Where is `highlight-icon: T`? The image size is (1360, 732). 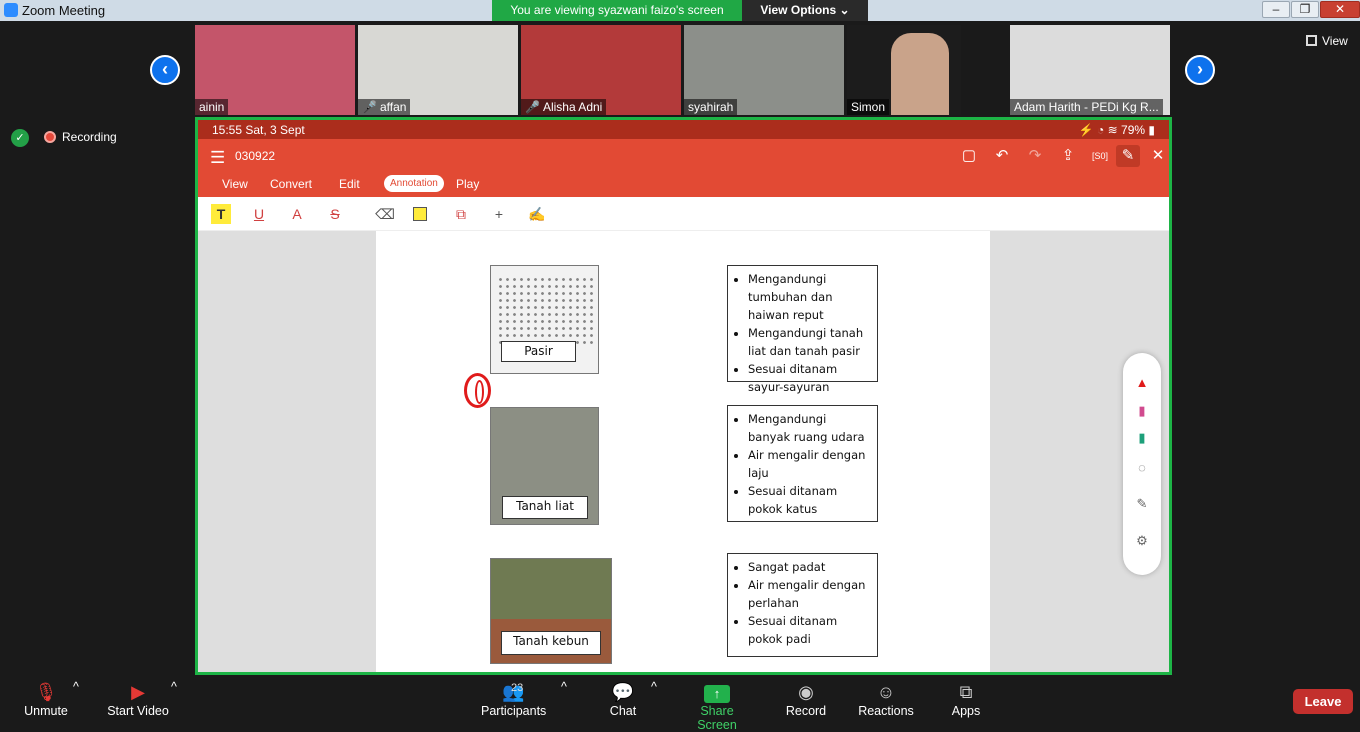 highlight-icon: T is located at coordinates (221, 214).